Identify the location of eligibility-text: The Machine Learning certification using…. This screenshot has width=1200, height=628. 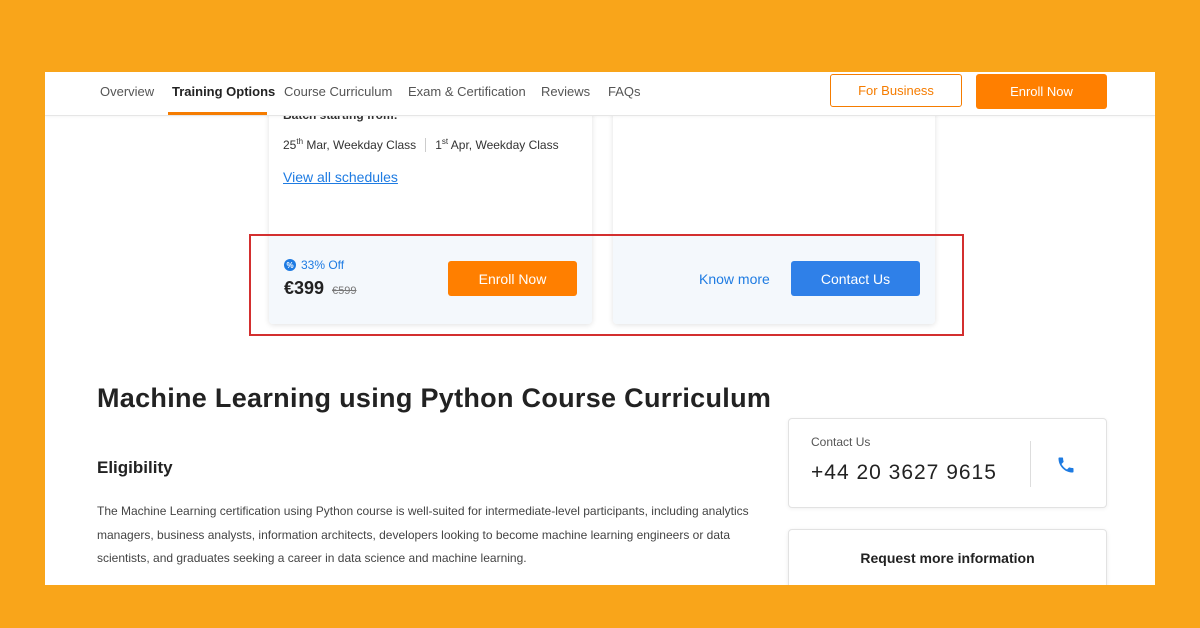
(423, 534).